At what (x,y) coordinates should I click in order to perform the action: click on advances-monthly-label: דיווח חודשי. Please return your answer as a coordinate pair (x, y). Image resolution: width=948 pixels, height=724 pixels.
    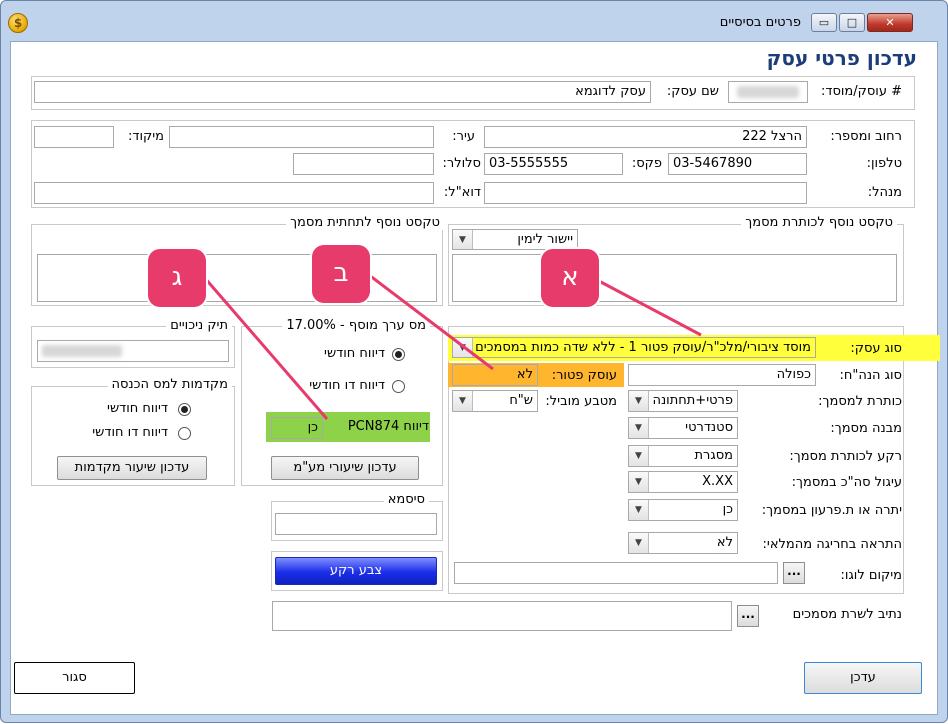
    Looking at the image, I should click on (137, 408).